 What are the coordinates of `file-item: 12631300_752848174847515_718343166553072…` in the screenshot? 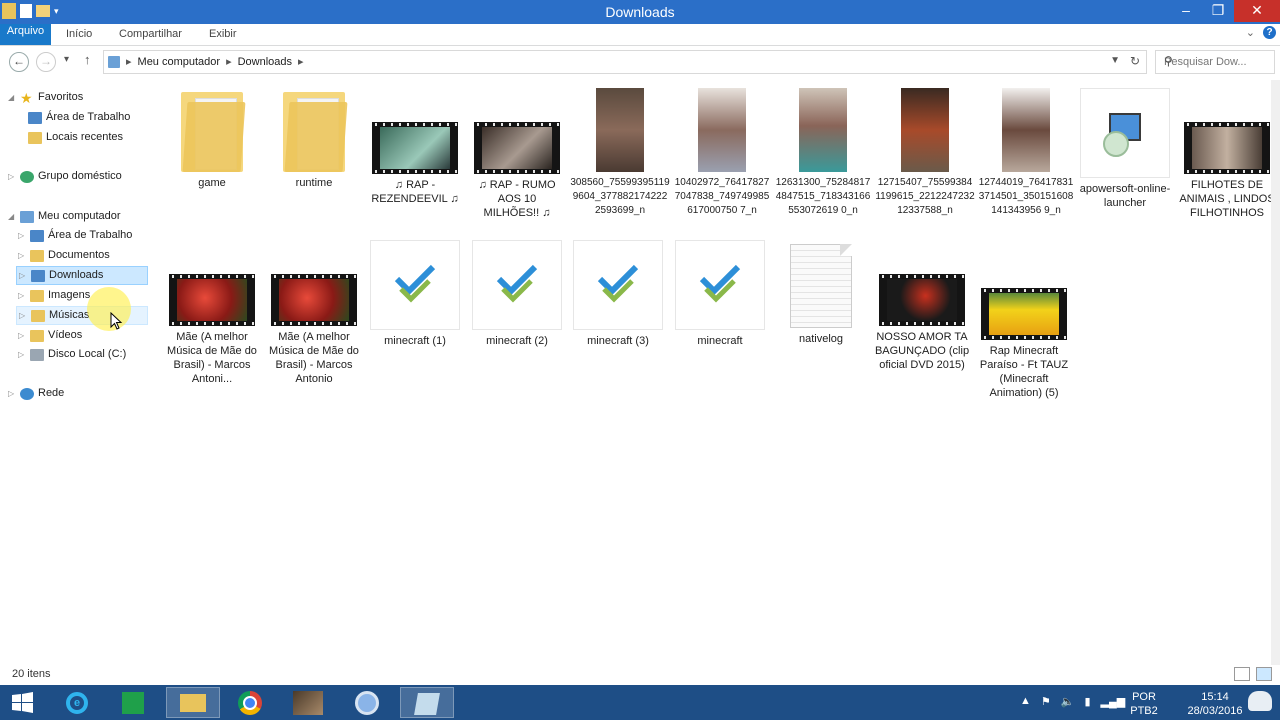 It's located at (823, 153).